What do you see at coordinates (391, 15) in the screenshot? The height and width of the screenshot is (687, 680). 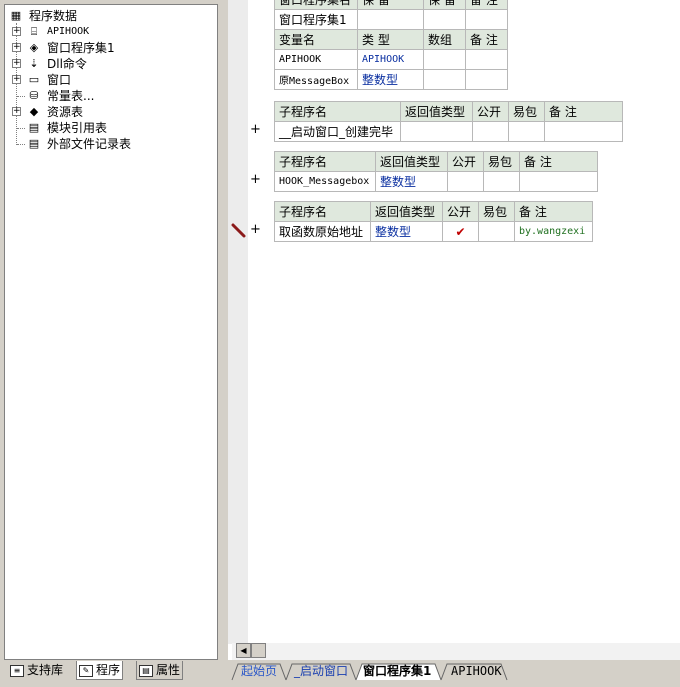 I see `assembly-table: 窗口程序集名 保 留 保 留 备 注 窗口程序集1` at bounding box center [391, 15].